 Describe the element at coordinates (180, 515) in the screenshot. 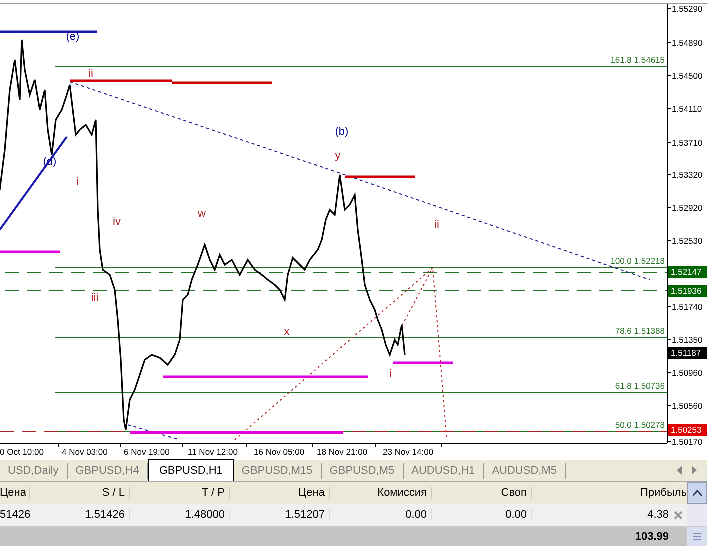

I see `table-cell: 1.48000` at that location.